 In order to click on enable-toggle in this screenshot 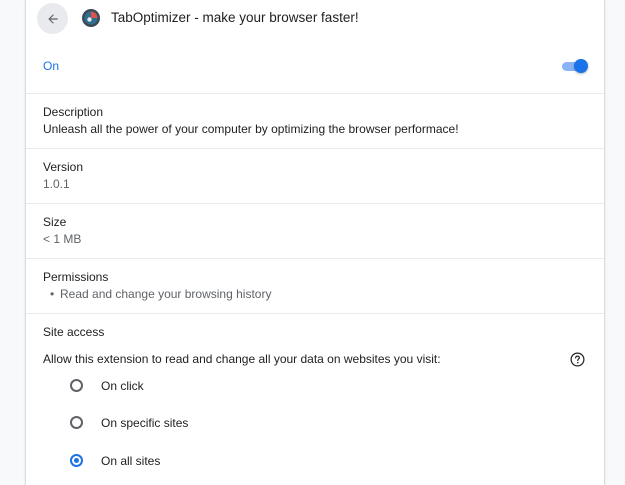, I will do `click(574, 66)`.